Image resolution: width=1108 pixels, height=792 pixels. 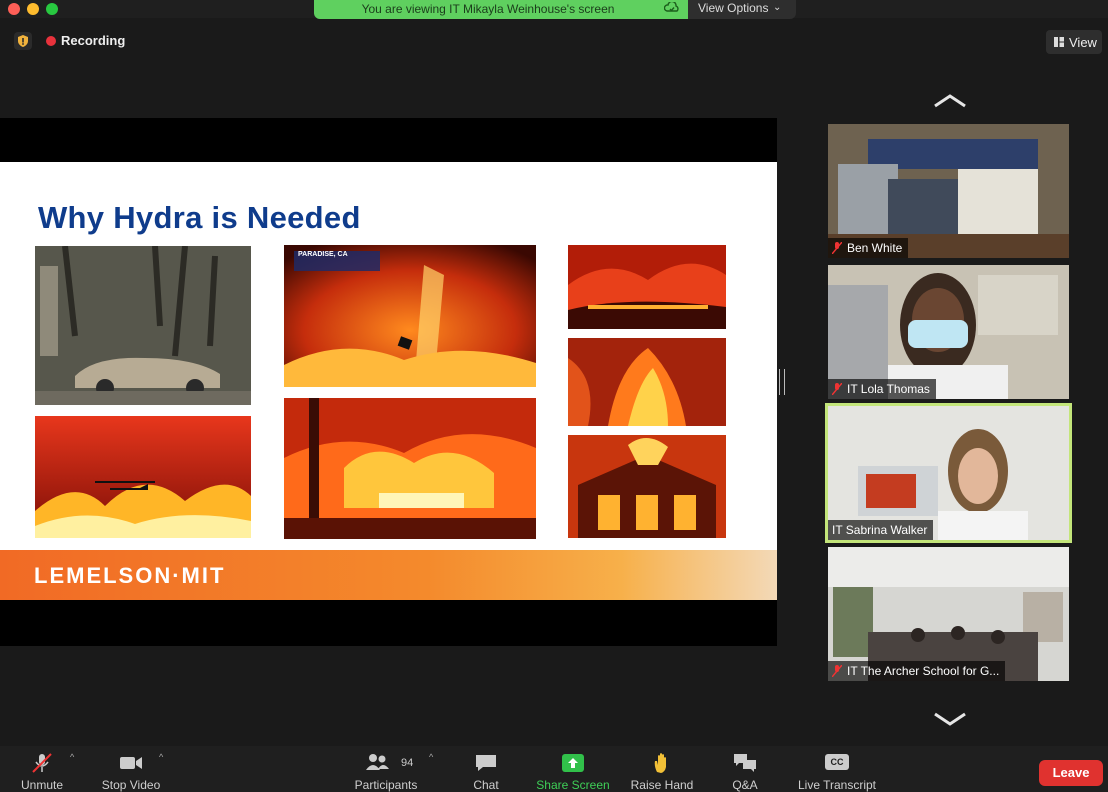 What do you see at coordinates (410, 468) in the screenshot?
I see `house-fire-photo` at bounding box center [410, 468].